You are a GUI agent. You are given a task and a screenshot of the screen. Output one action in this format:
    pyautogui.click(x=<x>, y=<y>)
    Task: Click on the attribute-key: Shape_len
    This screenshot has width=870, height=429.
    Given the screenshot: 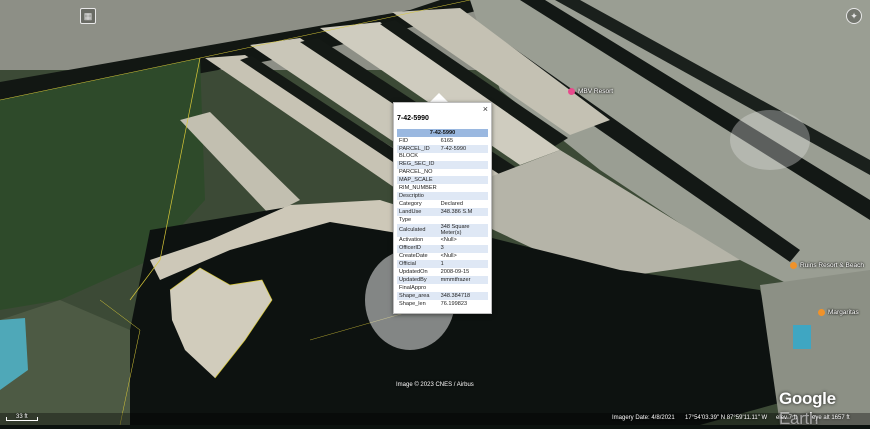 What is the action you would take?
    pyautogui.click(x=412, y=303)
    